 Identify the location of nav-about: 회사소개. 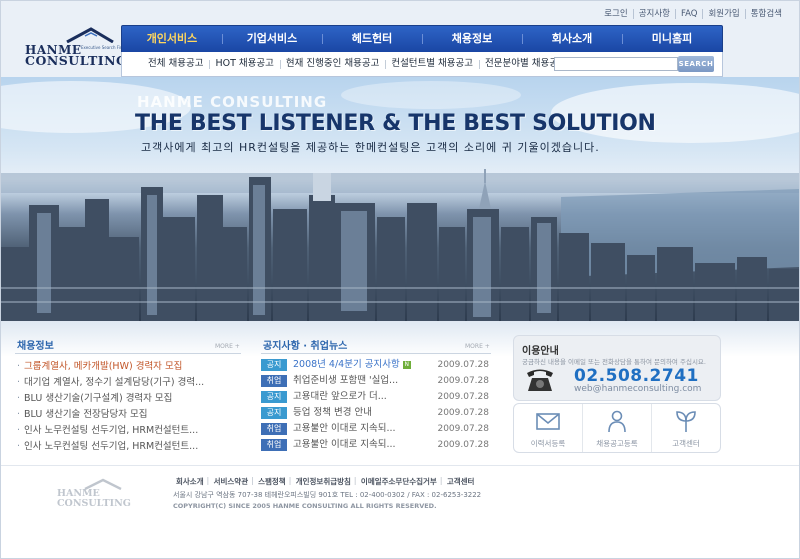
(572, 39).